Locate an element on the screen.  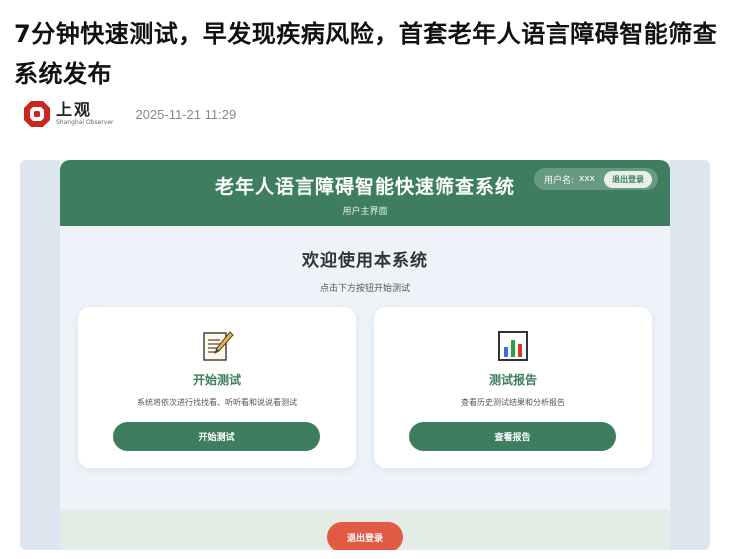
welcome-section: 欢迎使用本系统 点击下方按钮开始测试 is located at coordinates (365, 270).